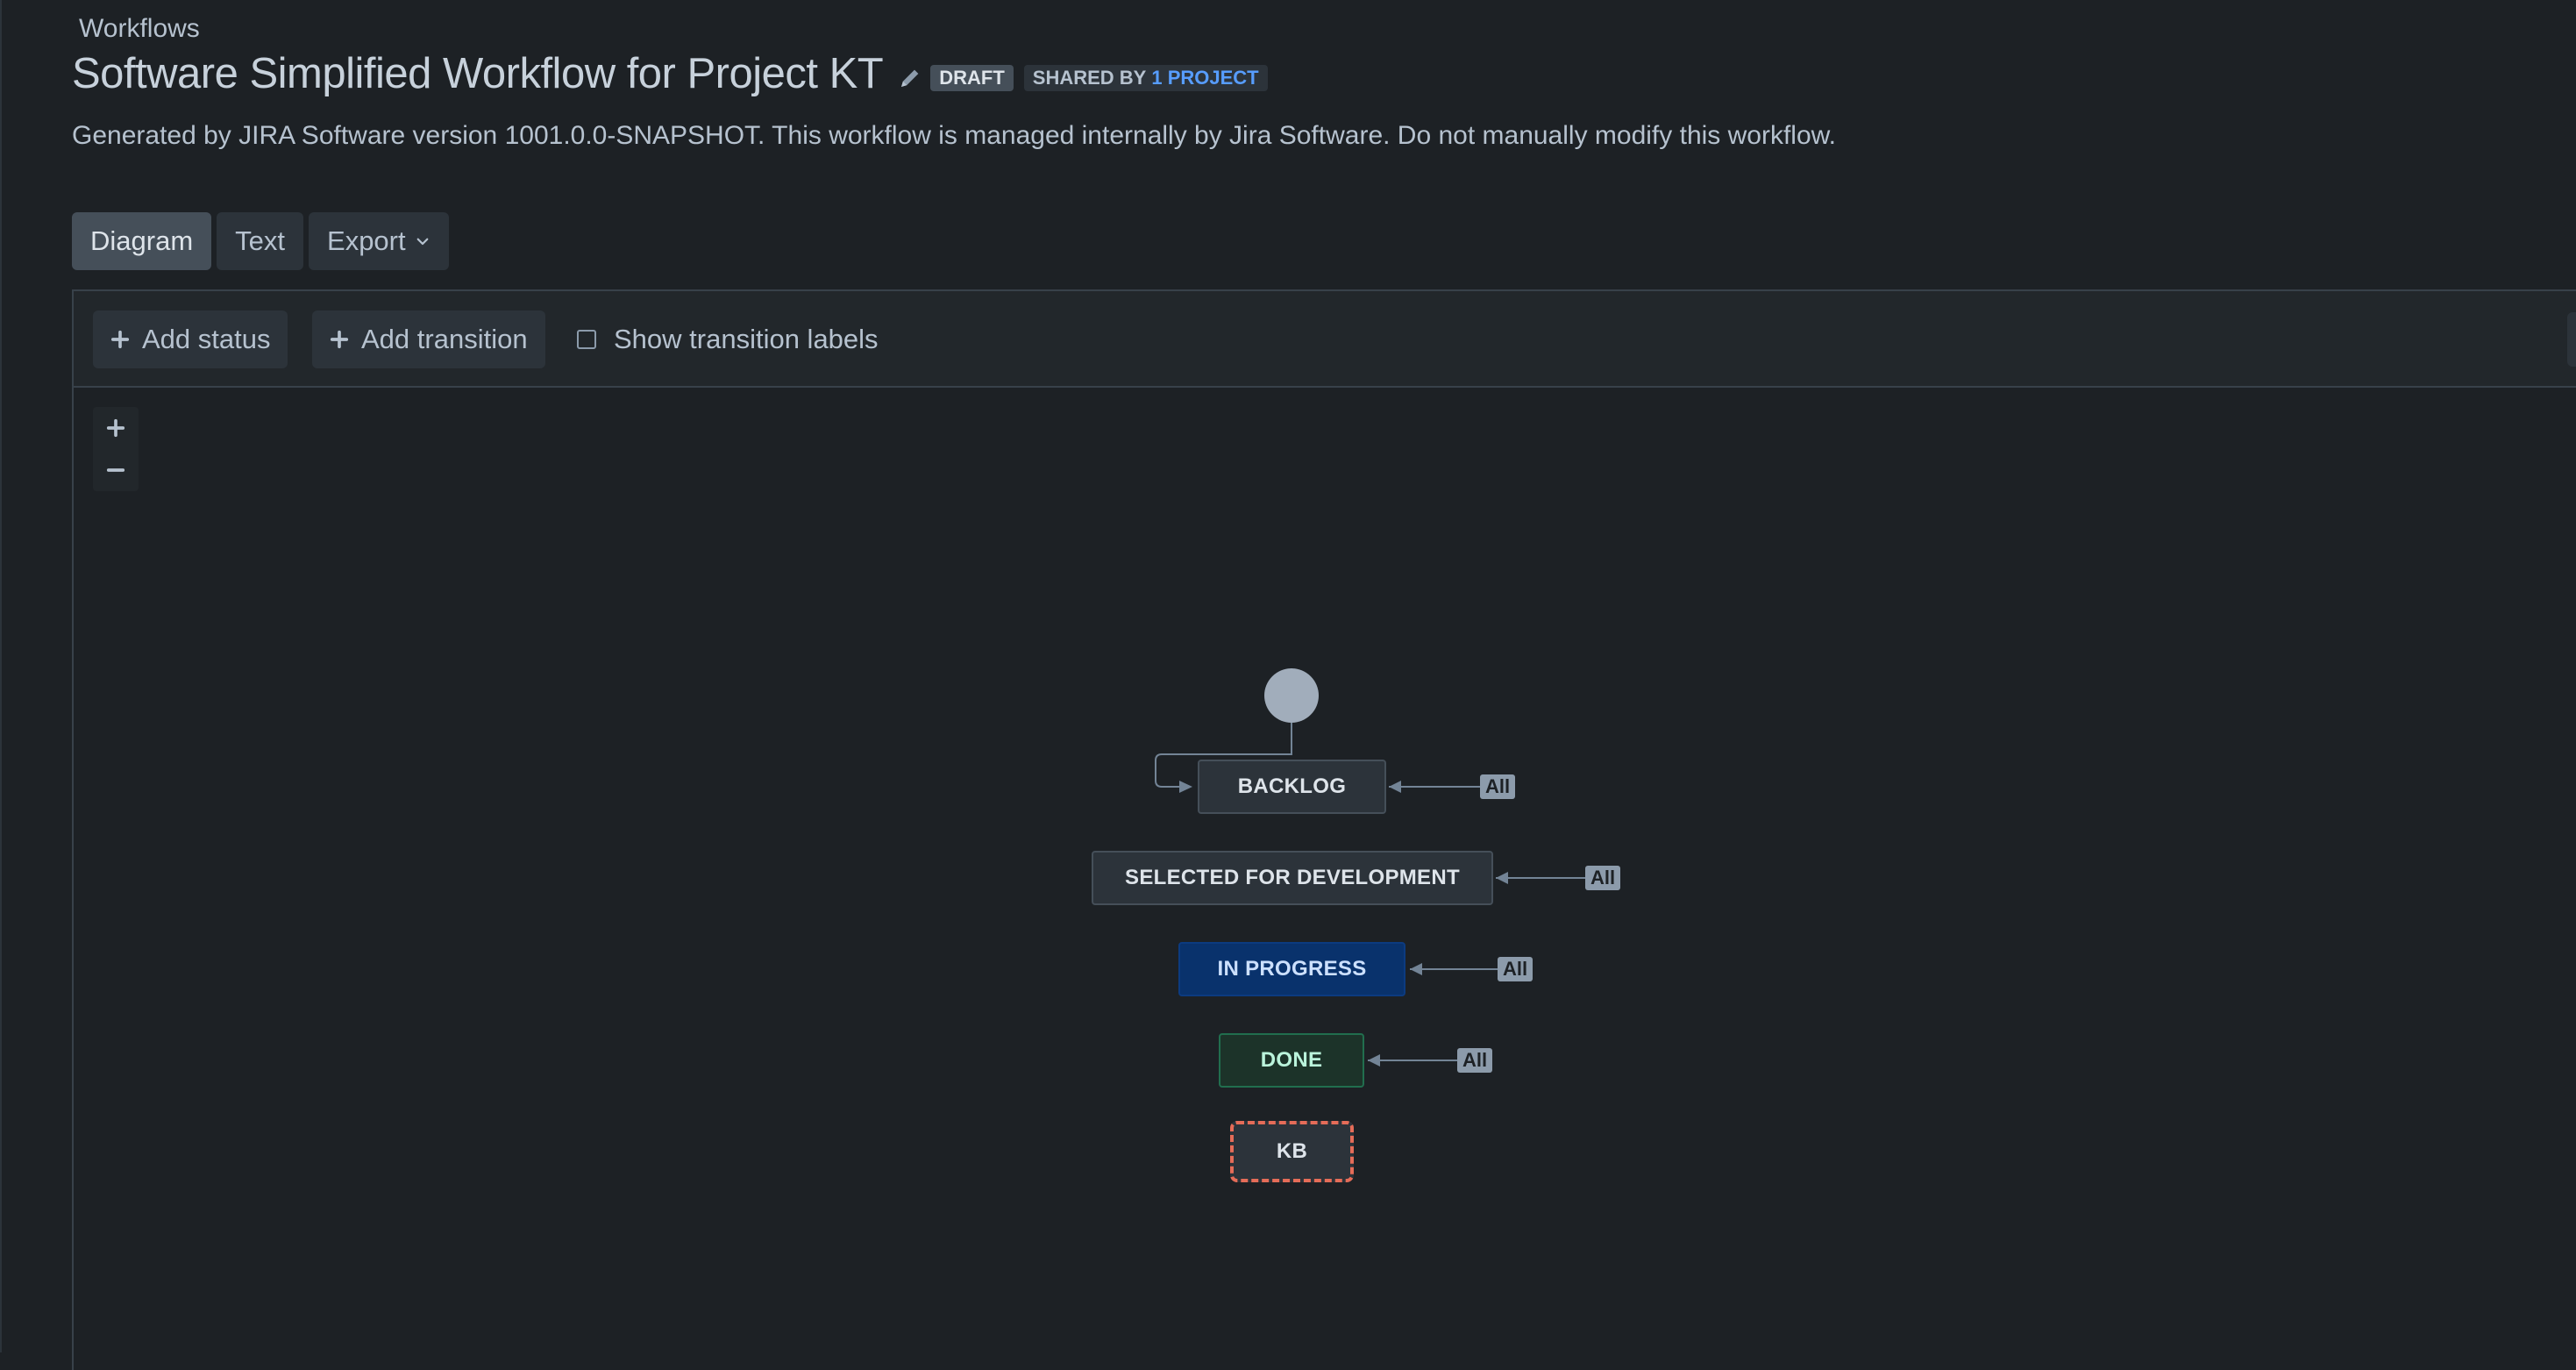 The image size is (2576, 1370). Describe the element at coordinates (1603, 878) in the screenshot. I see `all-transition-badge-selected: All` at that location.